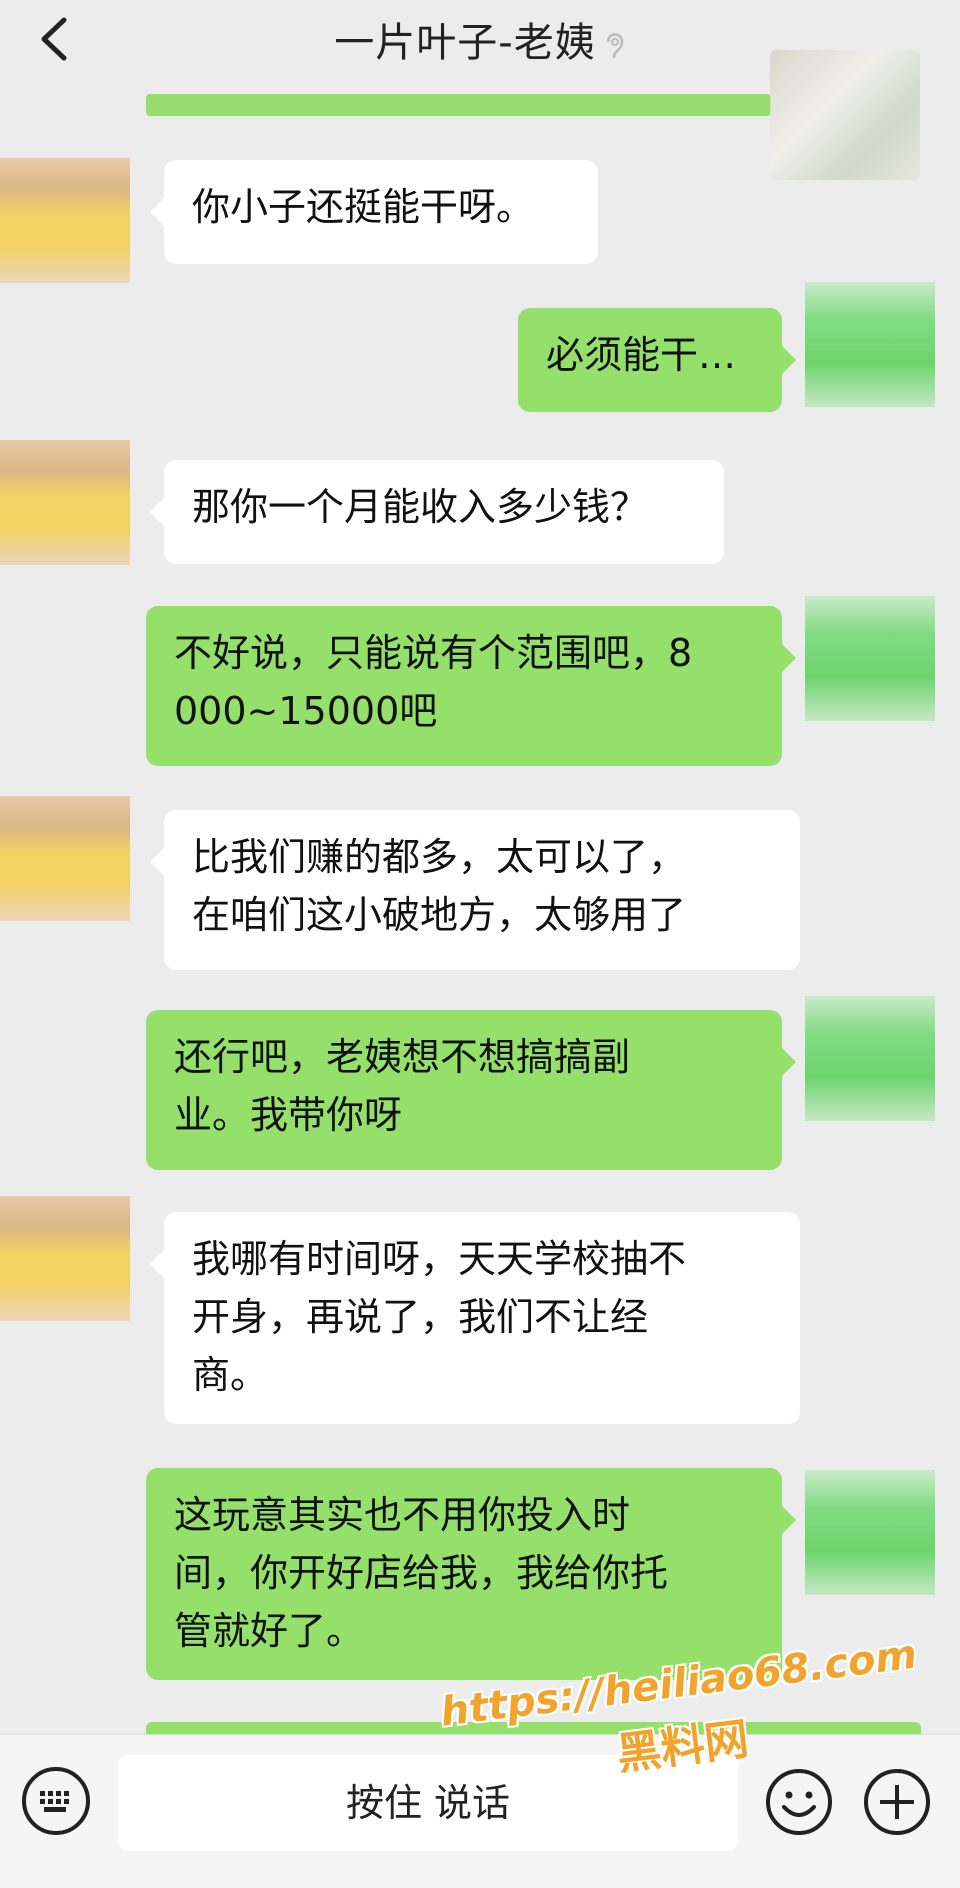  What do you see at coordinates (471, 1090) in the screenshot?
I see `message-bubble-sent: 还行吧，老姨想不想搞搞副 业。我带你呀` at bounding box center [471, 1090].